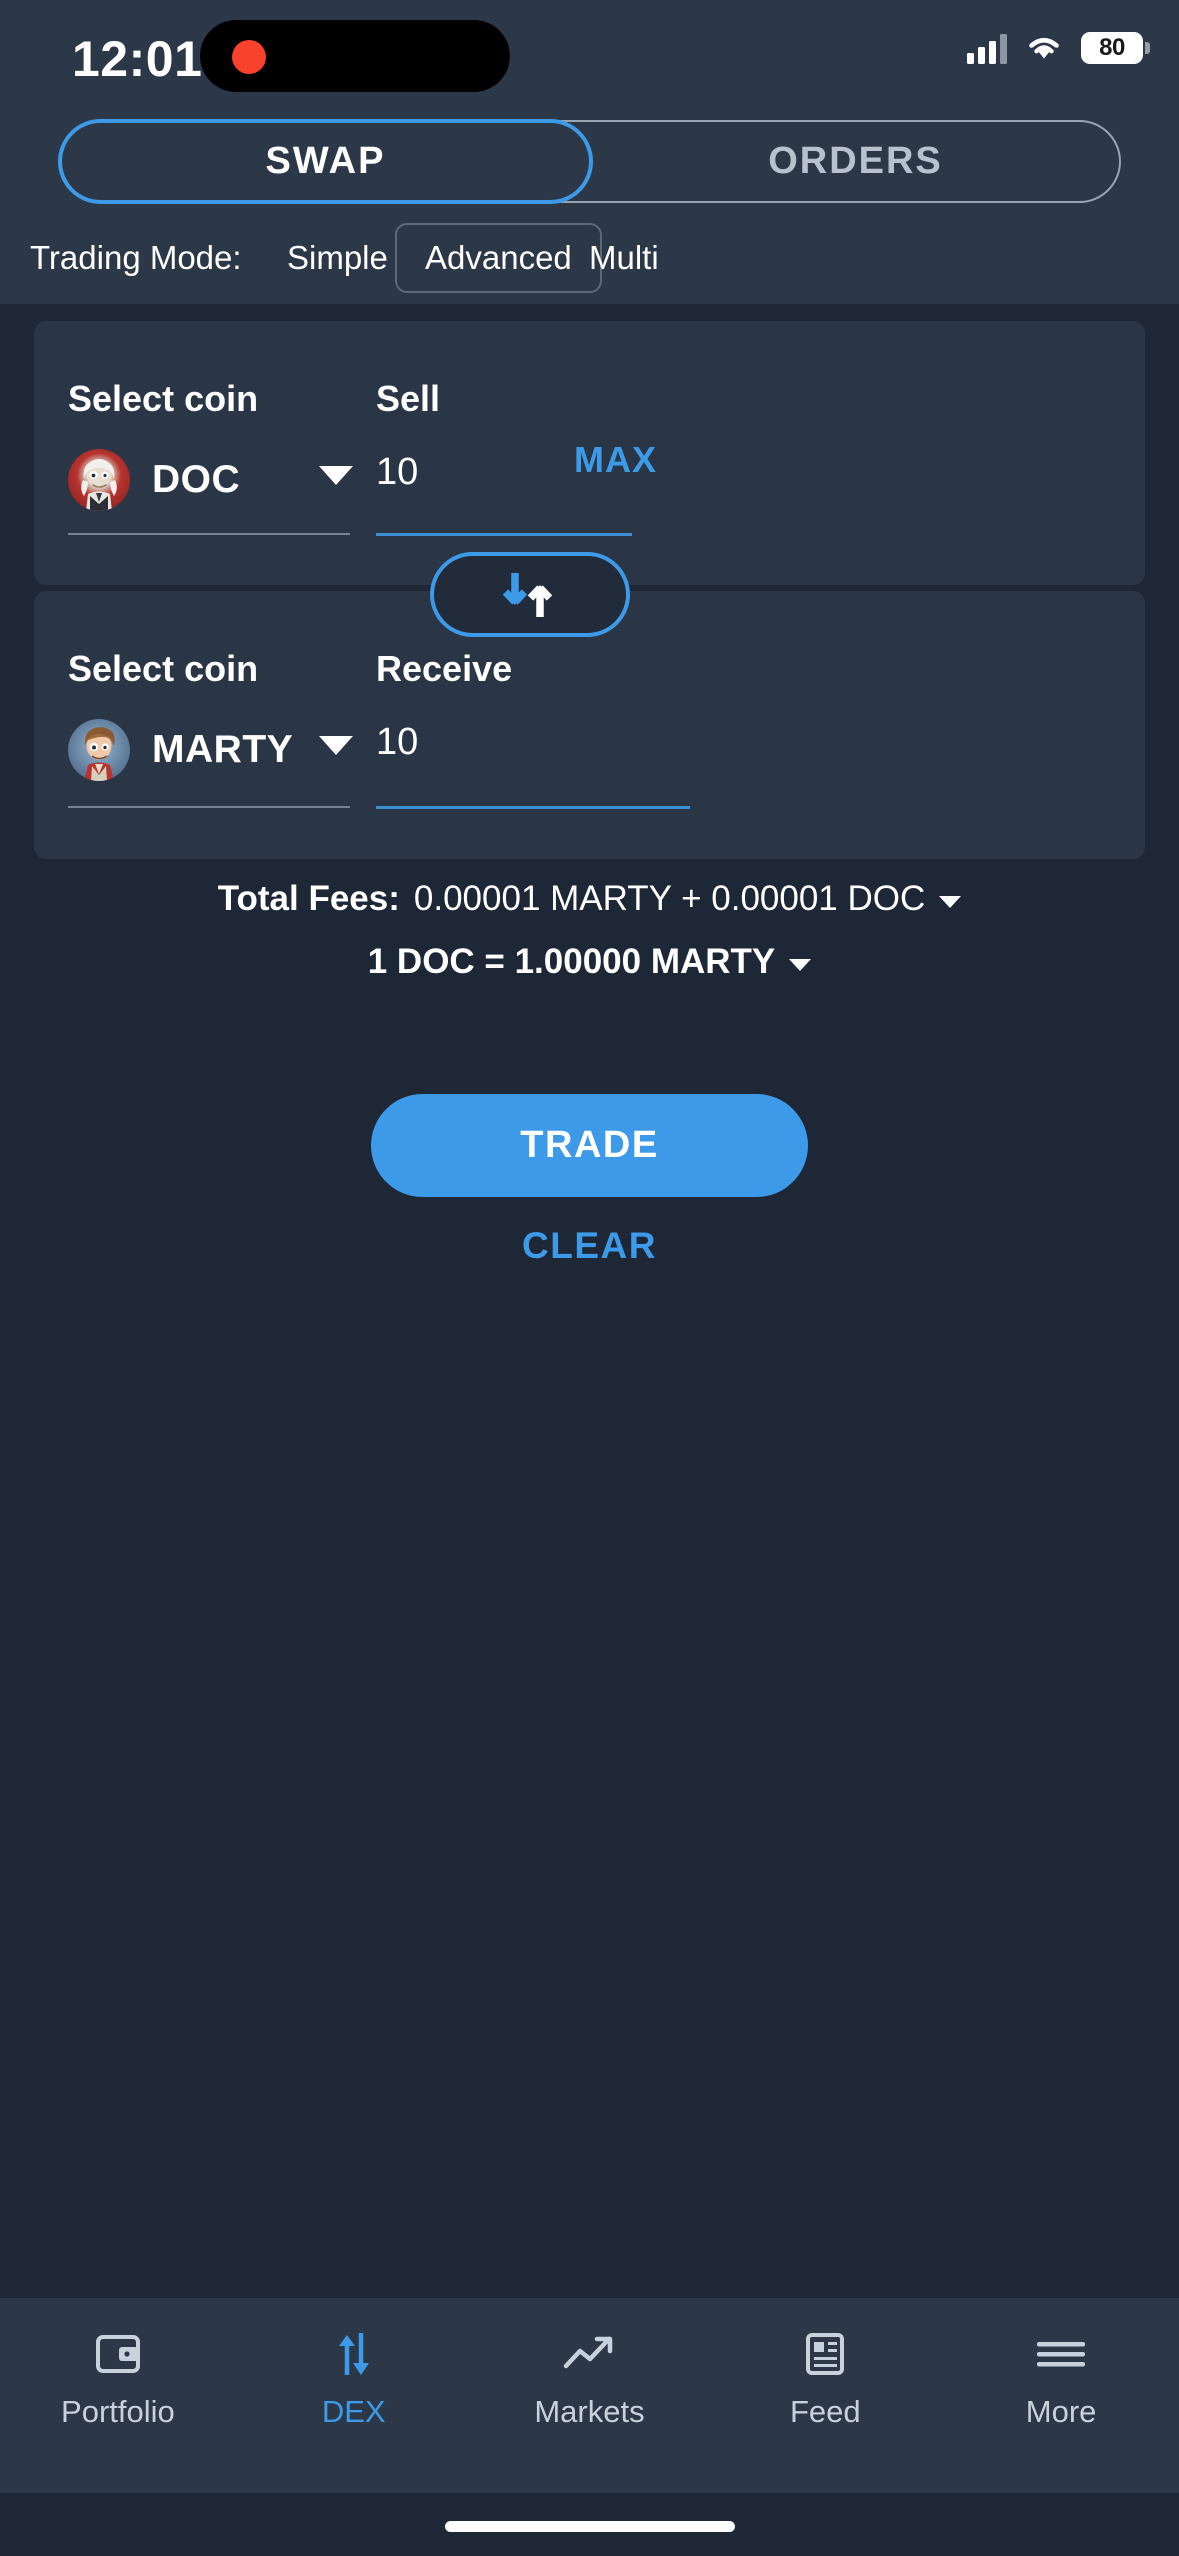 The image size is (1179, 2556). I want to click on segmented-control: SWAP ORDERS, so click(589, 161).